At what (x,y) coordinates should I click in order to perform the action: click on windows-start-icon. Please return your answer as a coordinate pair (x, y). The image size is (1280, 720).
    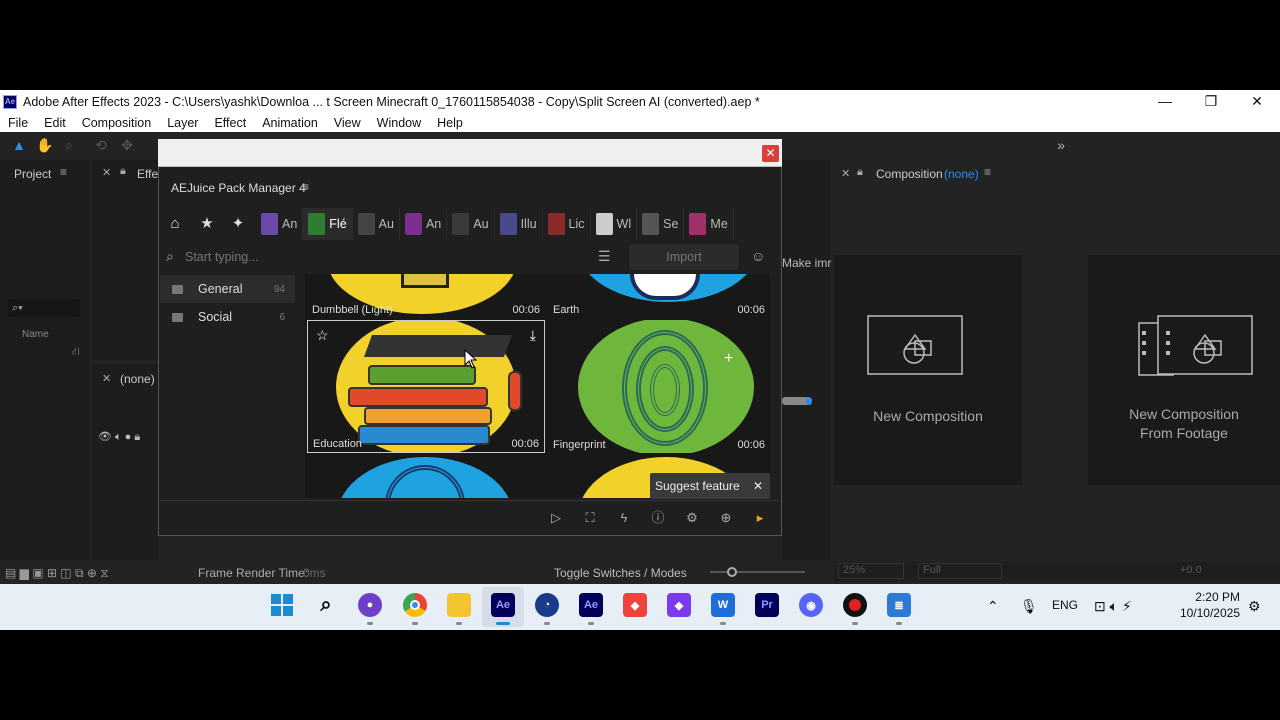
    Looking at the image, I should click on (282, 605).